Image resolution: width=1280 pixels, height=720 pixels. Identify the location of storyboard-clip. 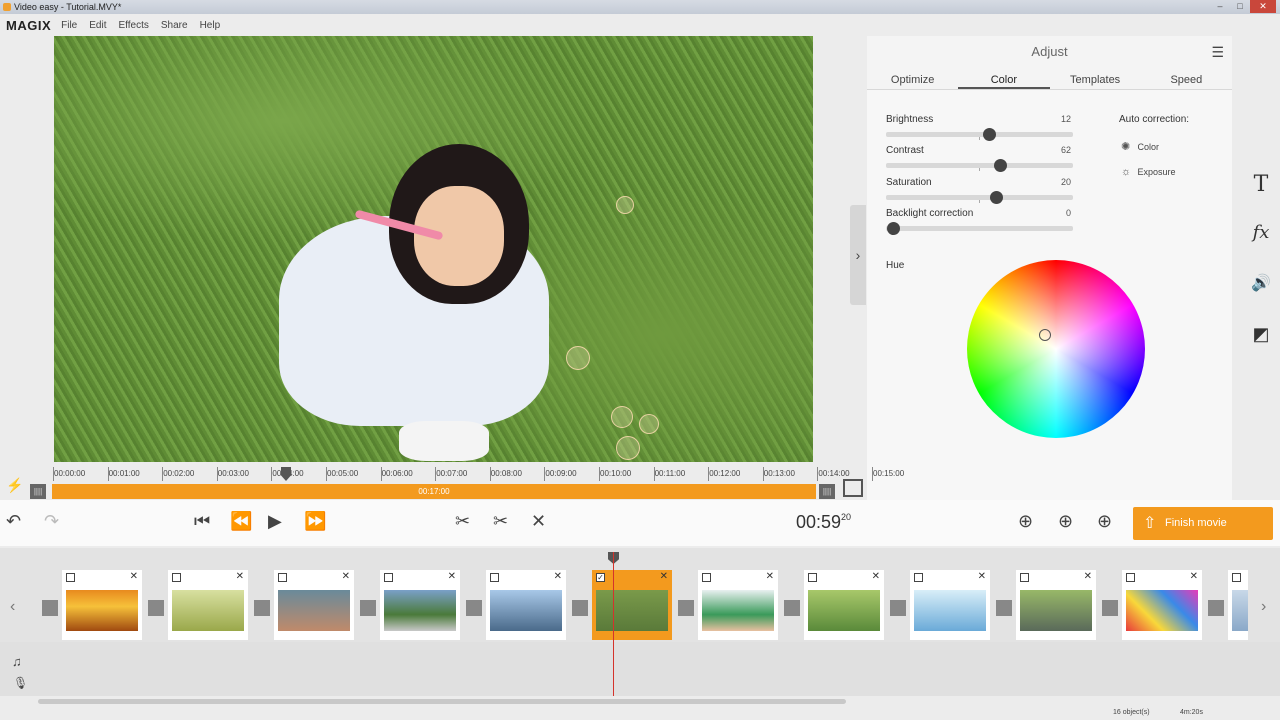
(1238, 605).